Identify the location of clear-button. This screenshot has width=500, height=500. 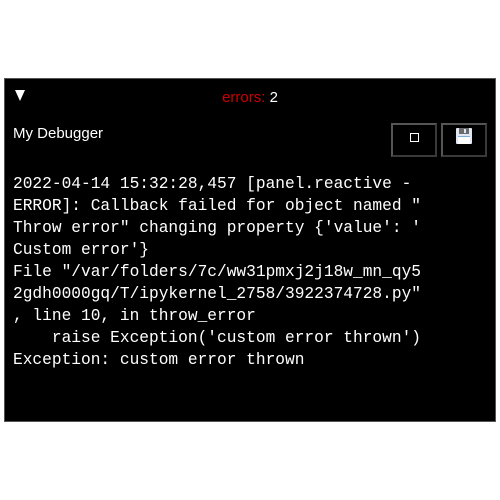
(414, 140).